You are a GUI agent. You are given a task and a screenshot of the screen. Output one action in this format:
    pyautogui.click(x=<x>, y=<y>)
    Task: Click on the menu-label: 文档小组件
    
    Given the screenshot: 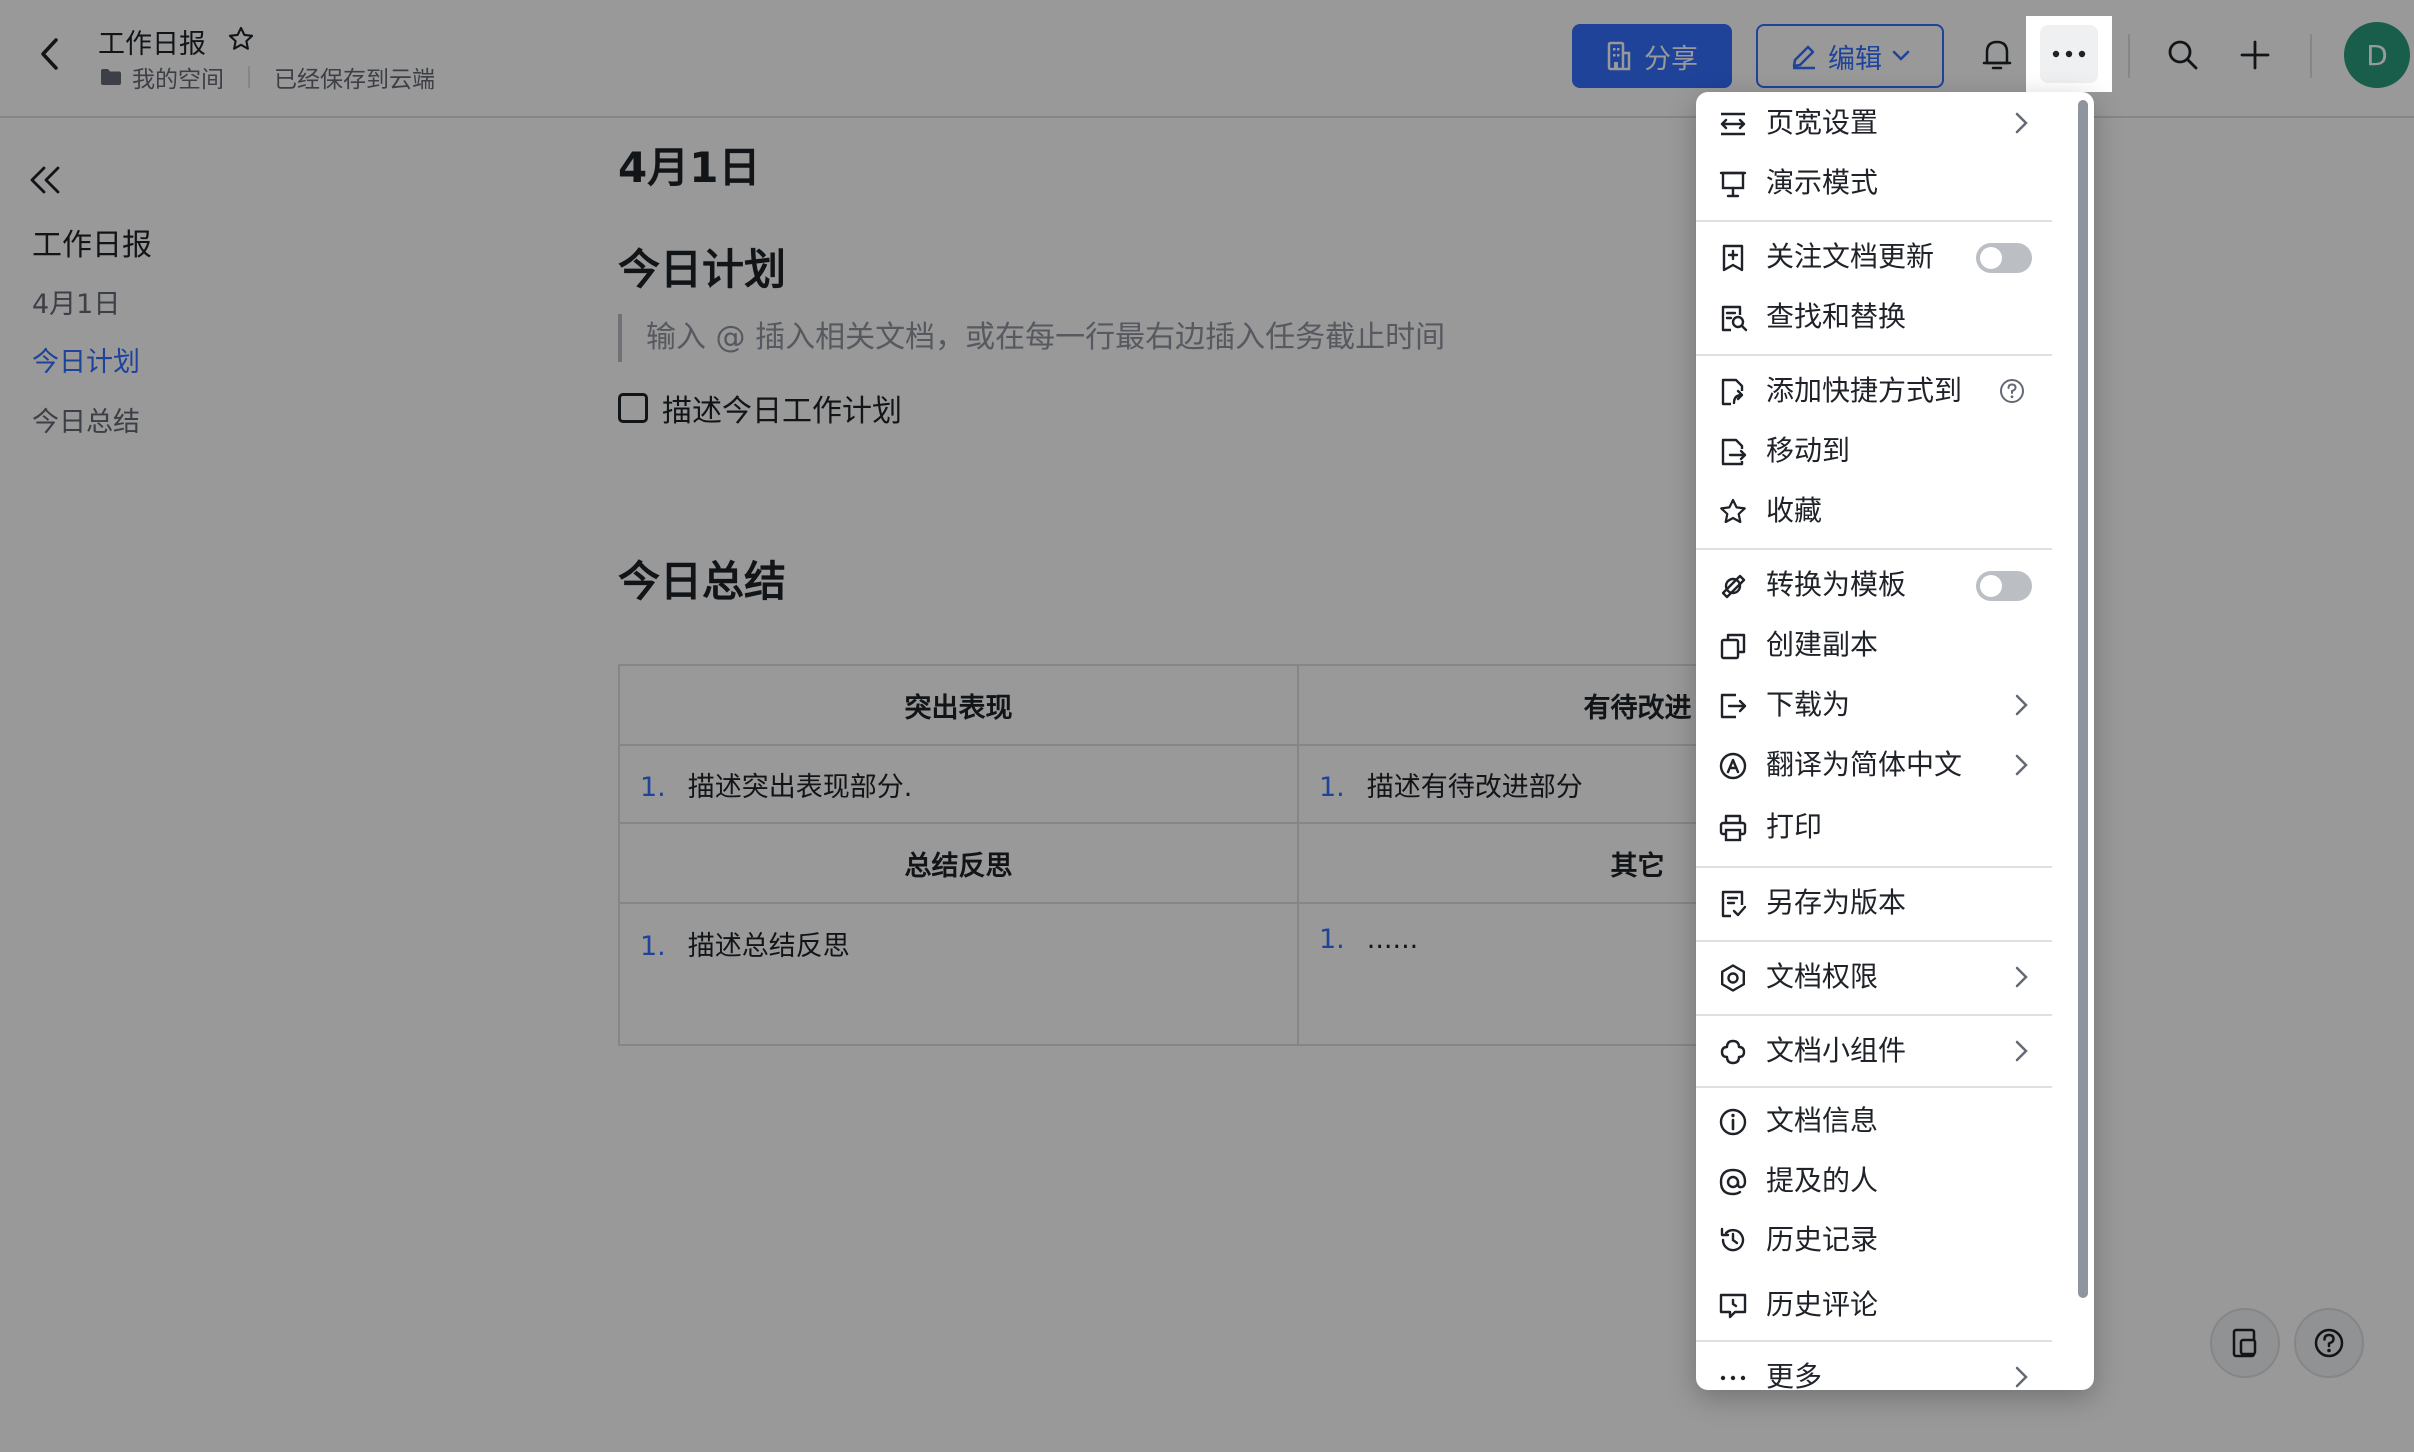 What is the action you would take?
    pyautogui.click(x=1836, y=1050)
    